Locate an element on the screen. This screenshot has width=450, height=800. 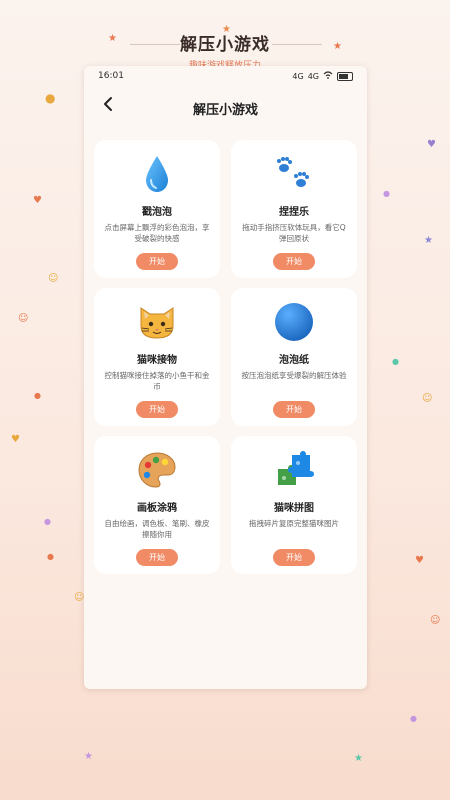
banner-star-icon: ★ is located at coordinates (226, 29).